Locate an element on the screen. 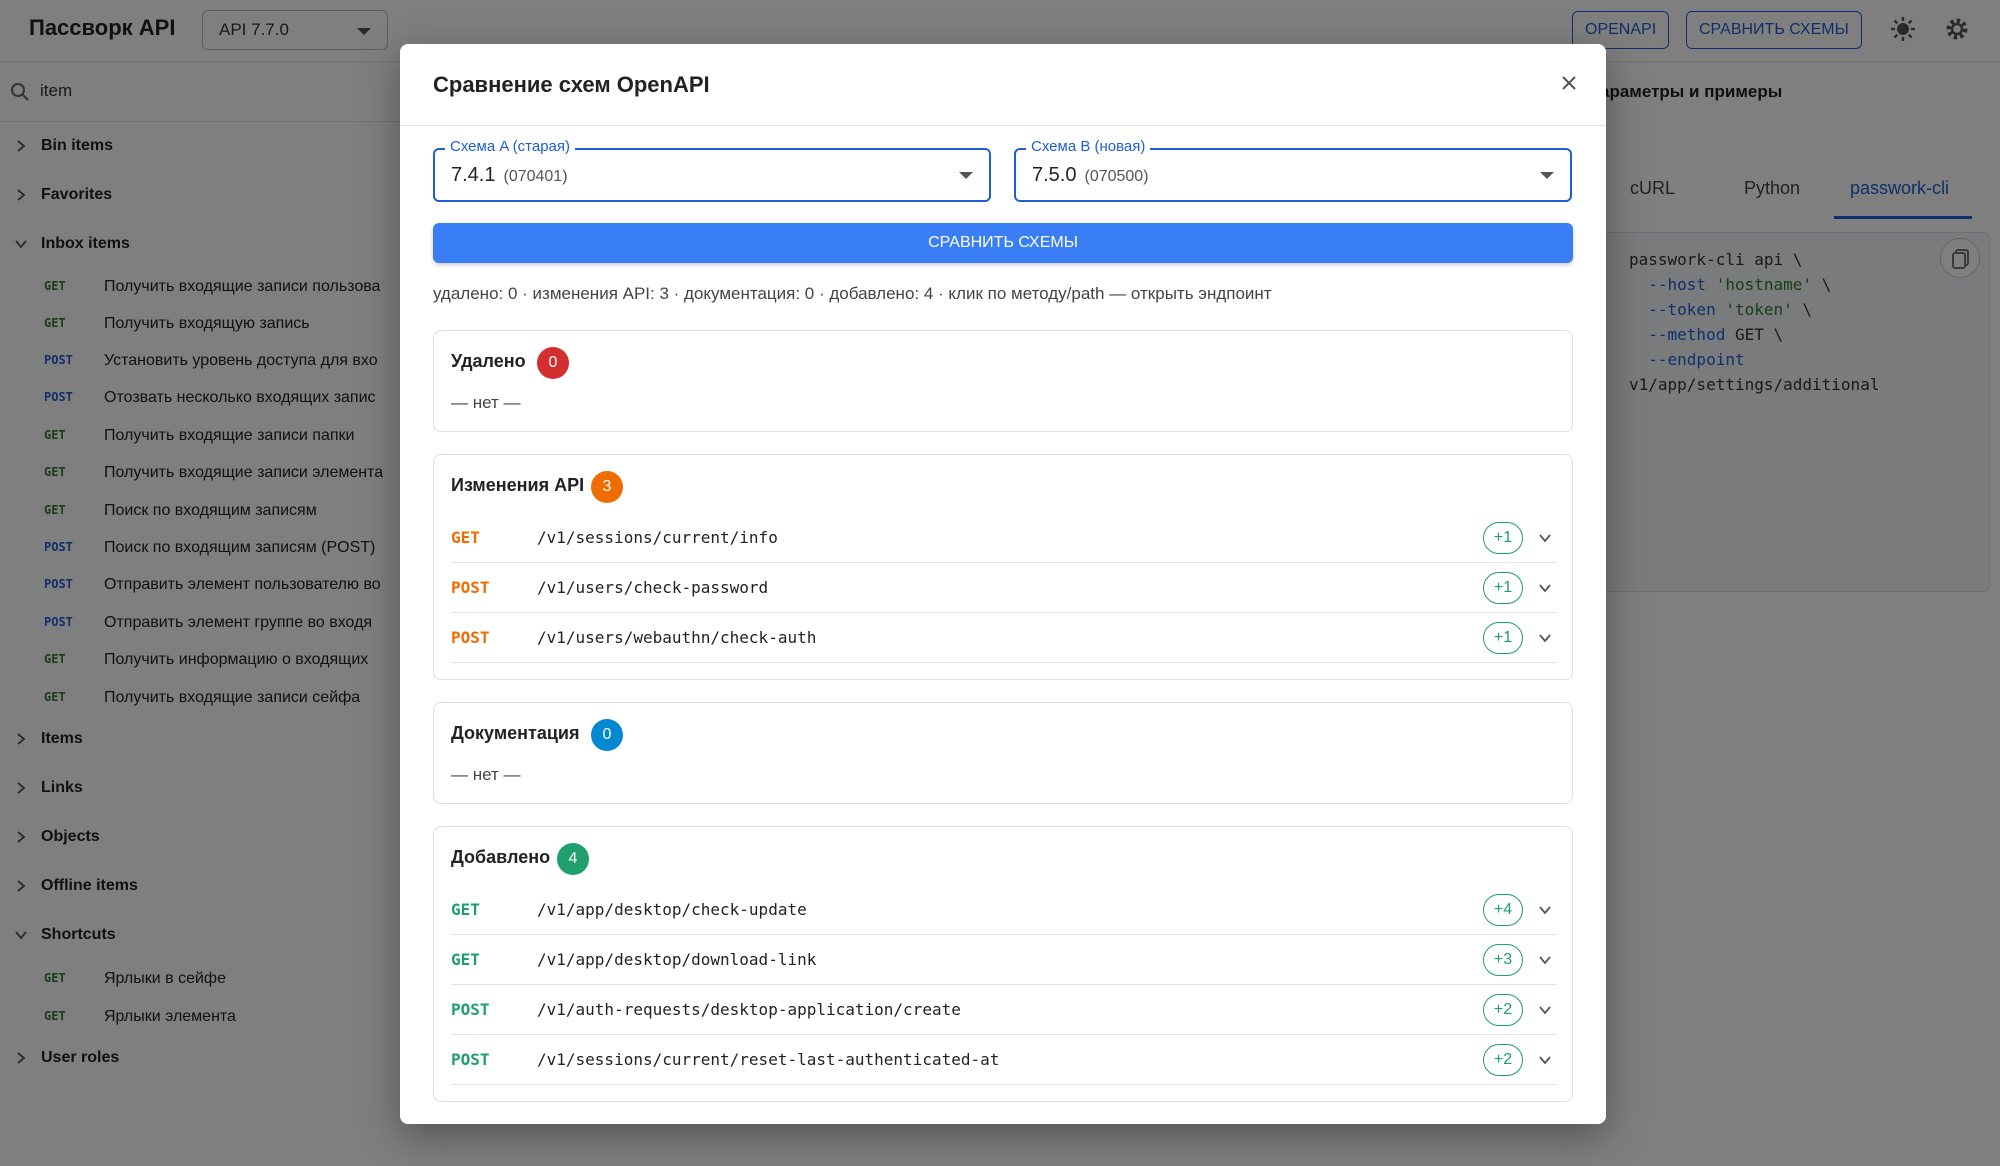  section-title: Документация is located at coordinates (515, 733).